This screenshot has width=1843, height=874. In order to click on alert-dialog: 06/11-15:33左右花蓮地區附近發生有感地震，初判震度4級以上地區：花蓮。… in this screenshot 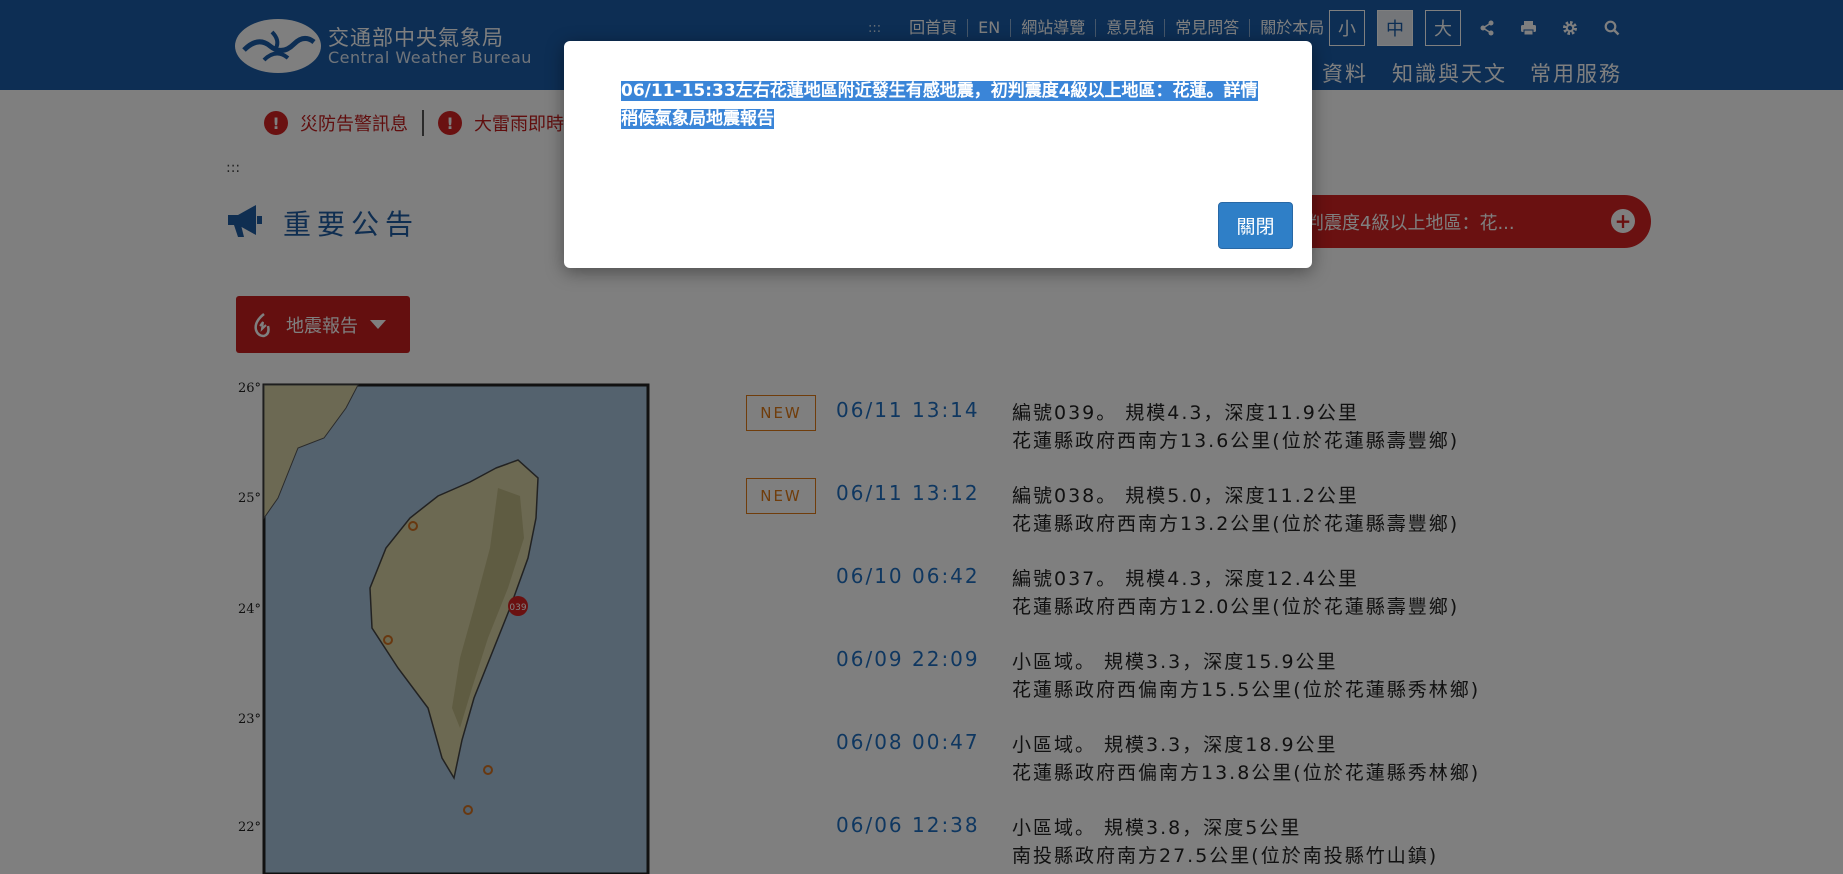, I will do `click(938, 154)`.